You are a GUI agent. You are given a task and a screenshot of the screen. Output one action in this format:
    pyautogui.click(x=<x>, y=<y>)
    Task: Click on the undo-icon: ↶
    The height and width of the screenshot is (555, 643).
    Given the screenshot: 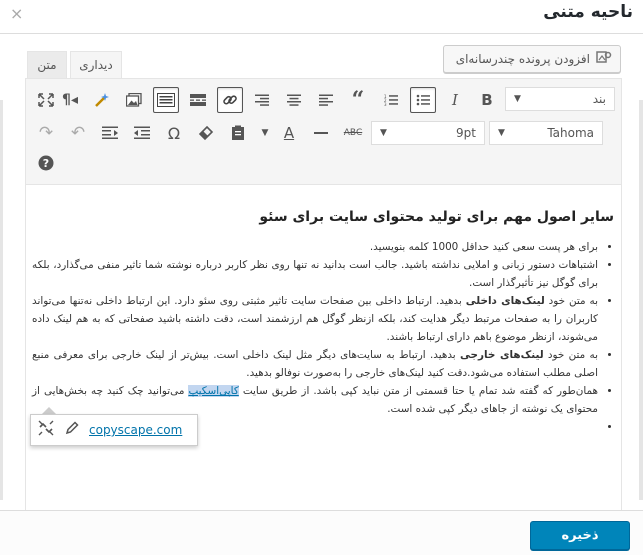 What is the action you would take?
    pyautogui.click(x=78, y=133)
    